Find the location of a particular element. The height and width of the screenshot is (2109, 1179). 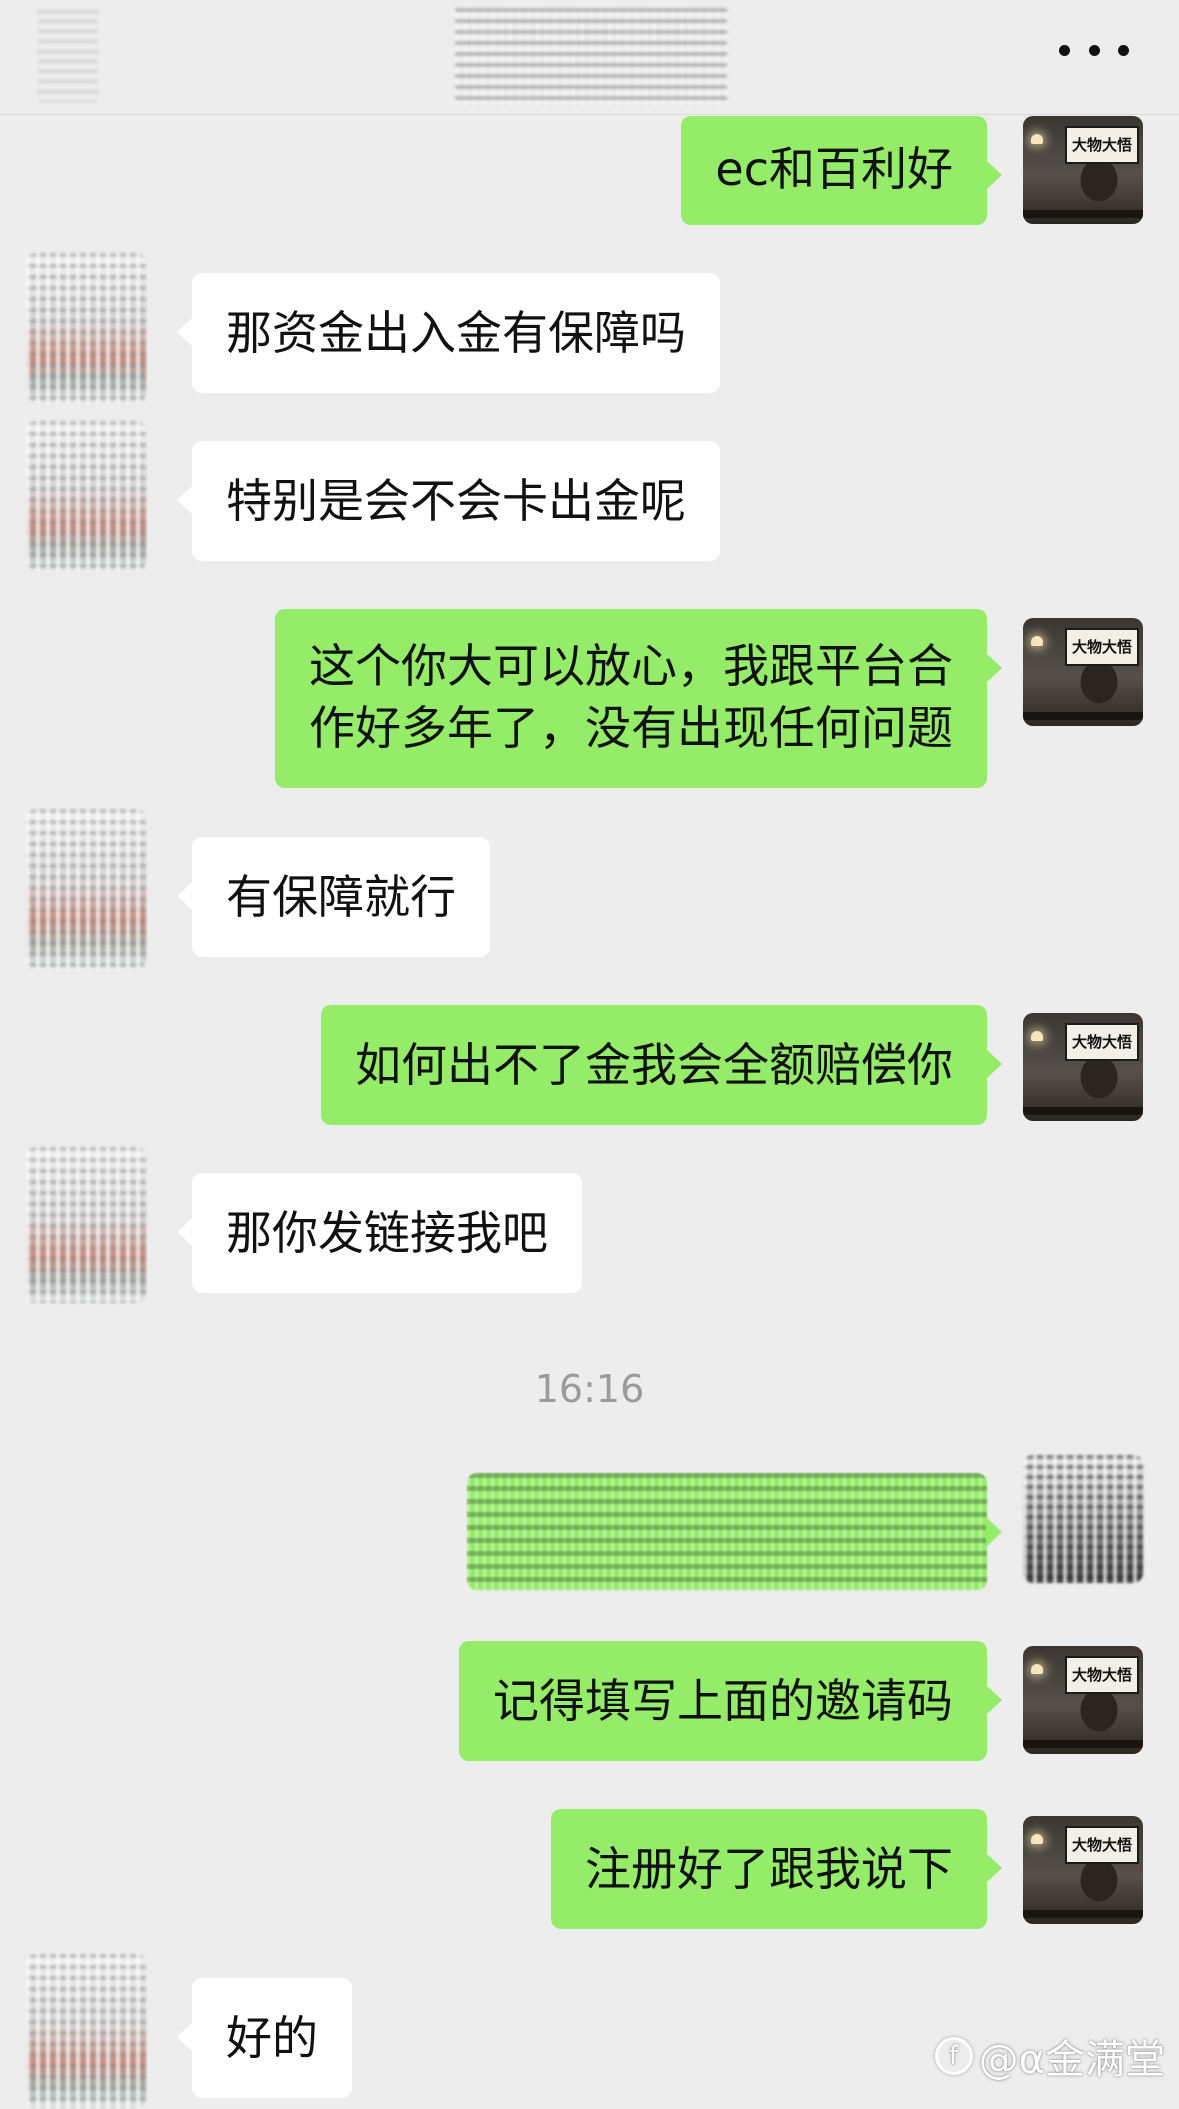

chat-title-blurred is located at coordinates (591, 57).